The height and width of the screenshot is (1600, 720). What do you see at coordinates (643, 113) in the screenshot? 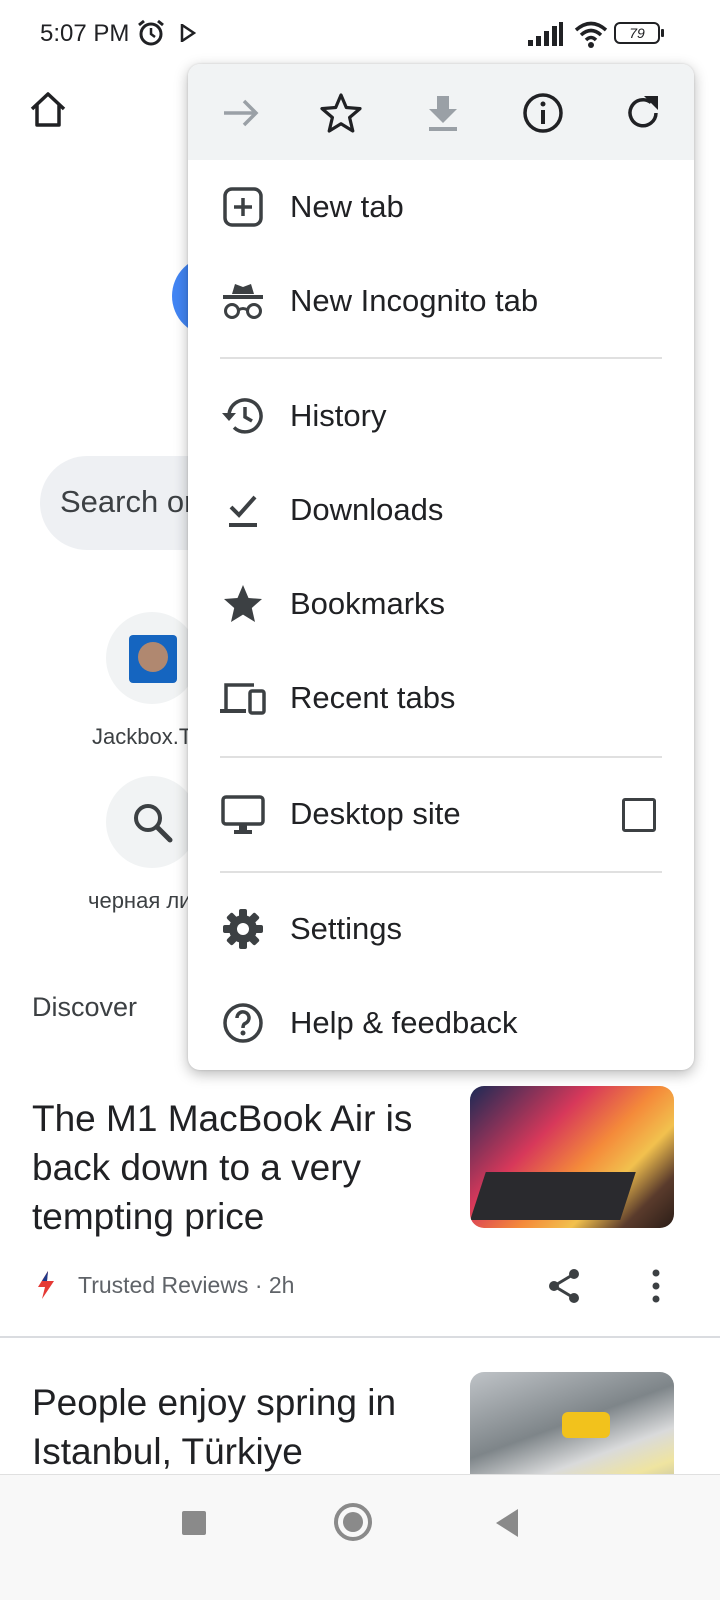
I see `refresh-icon` at bounding box center [643, 113].